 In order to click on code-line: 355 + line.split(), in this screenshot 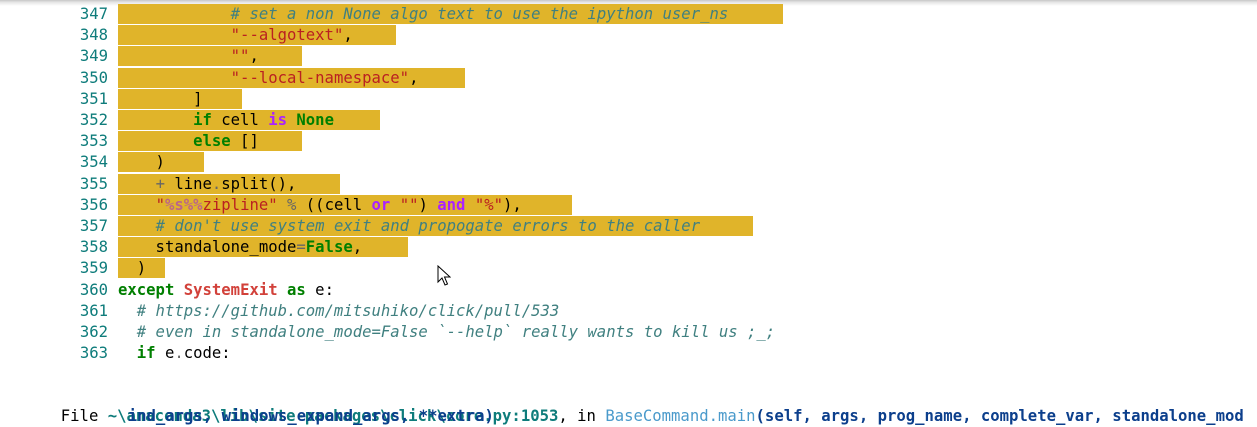, I will do `click(628, 184)`.